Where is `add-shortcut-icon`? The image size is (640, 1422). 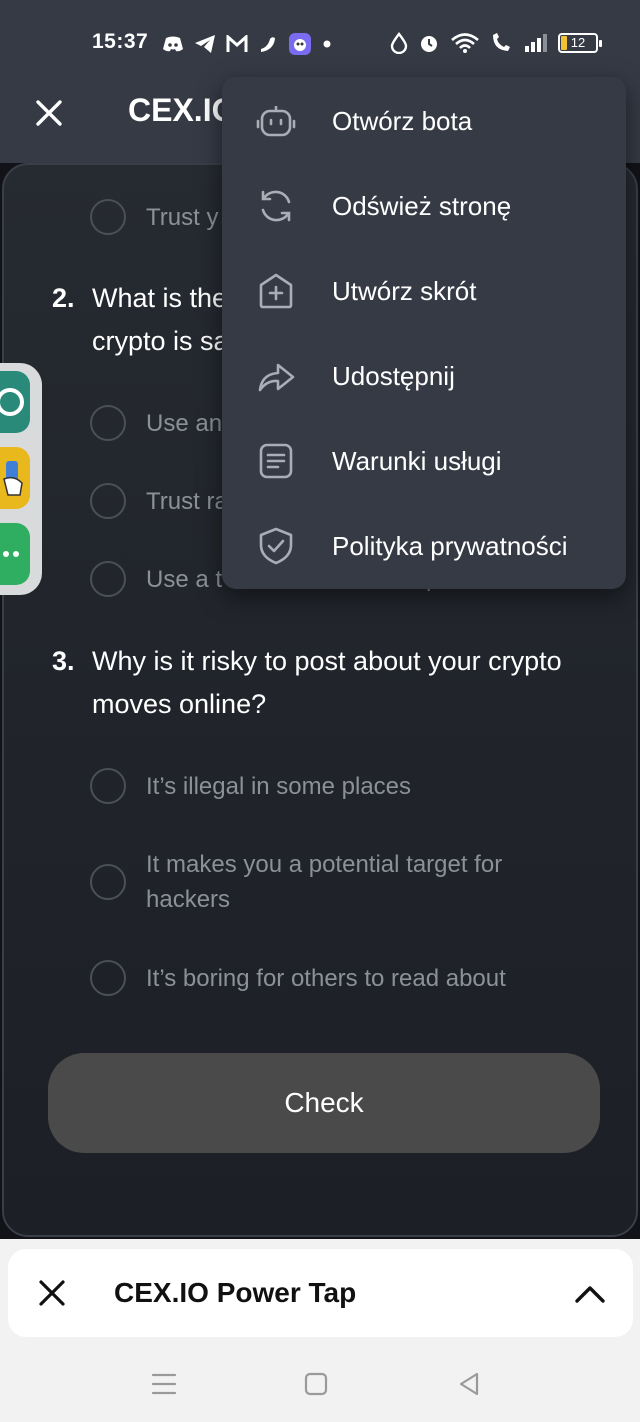
add-shortcut-icon is located at coordinates (276, 291).